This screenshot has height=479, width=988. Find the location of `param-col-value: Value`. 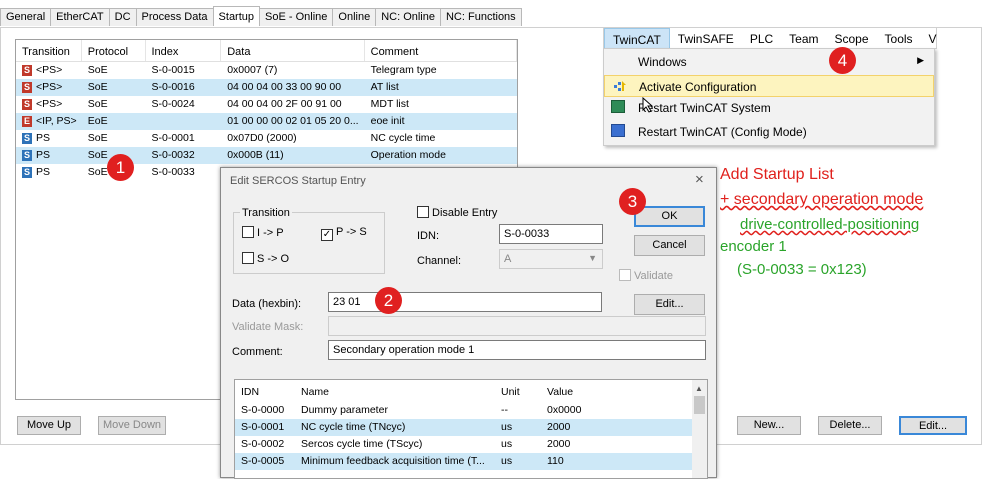

param-col-value: Value is located at coordinates (616, 391).